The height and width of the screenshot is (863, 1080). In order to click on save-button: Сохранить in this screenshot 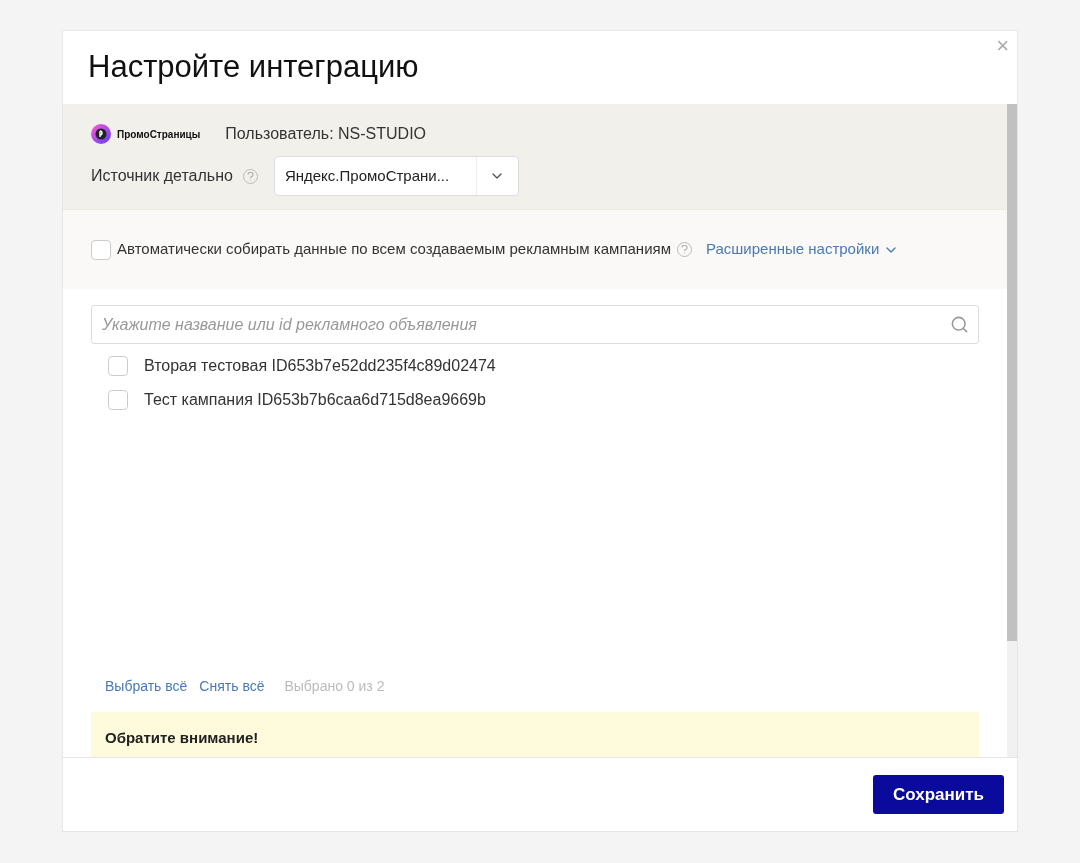, I will do `click(938, 794)`.